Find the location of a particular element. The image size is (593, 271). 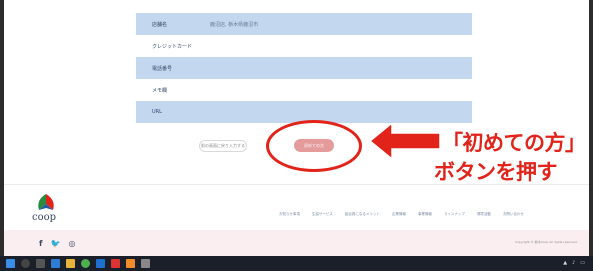

system-tray: ▲ ♪ ▭ is located at coordinates (574, 263).